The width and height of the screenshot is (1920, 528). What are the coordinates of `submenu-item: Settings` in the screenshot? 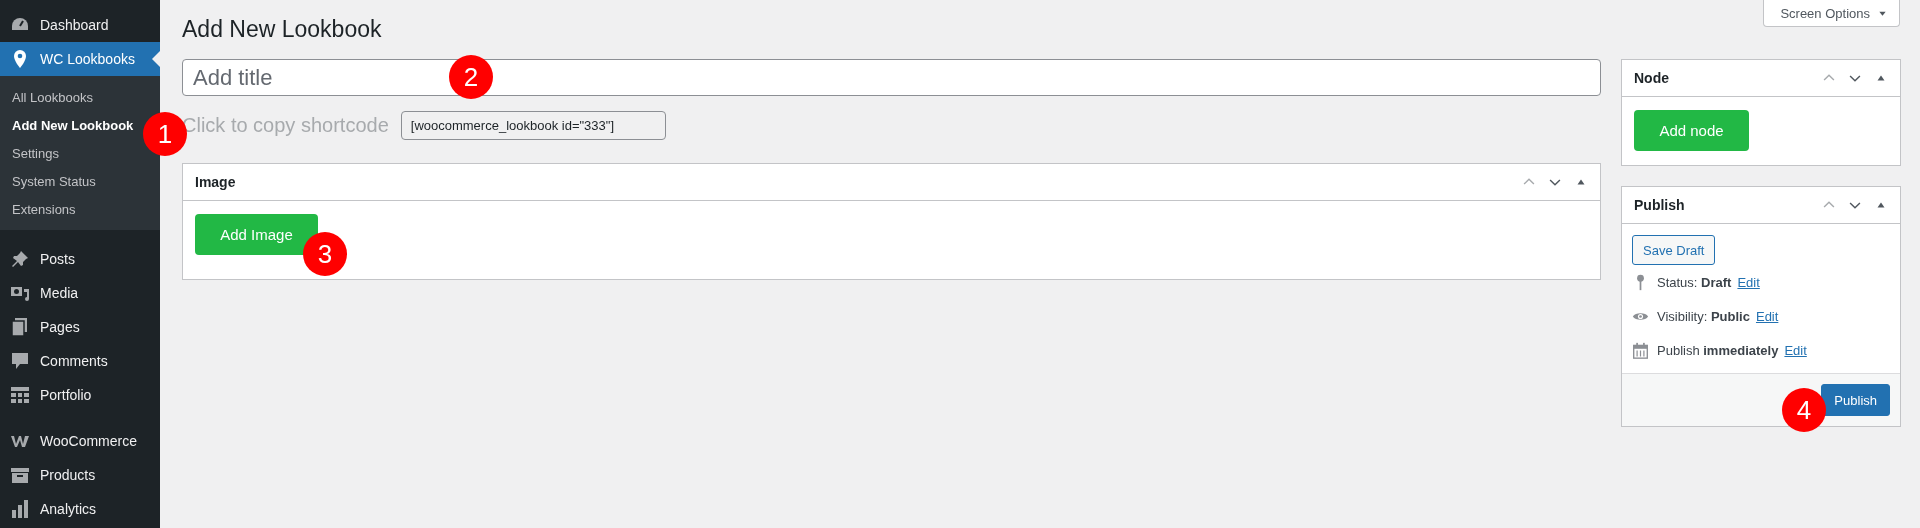 It's located at (35, 154).